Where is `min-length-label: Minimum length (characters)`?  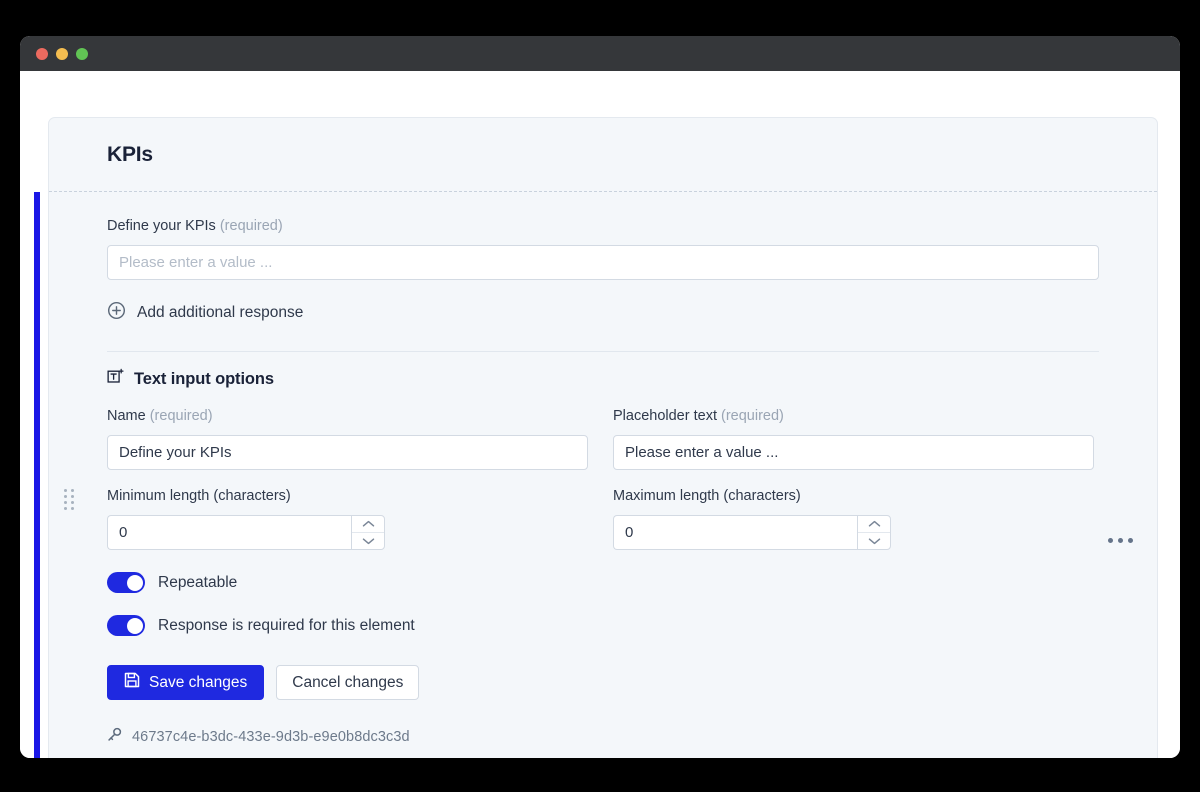
min-length-label: Minimum length (characters) is located at coordinates (199, 496).